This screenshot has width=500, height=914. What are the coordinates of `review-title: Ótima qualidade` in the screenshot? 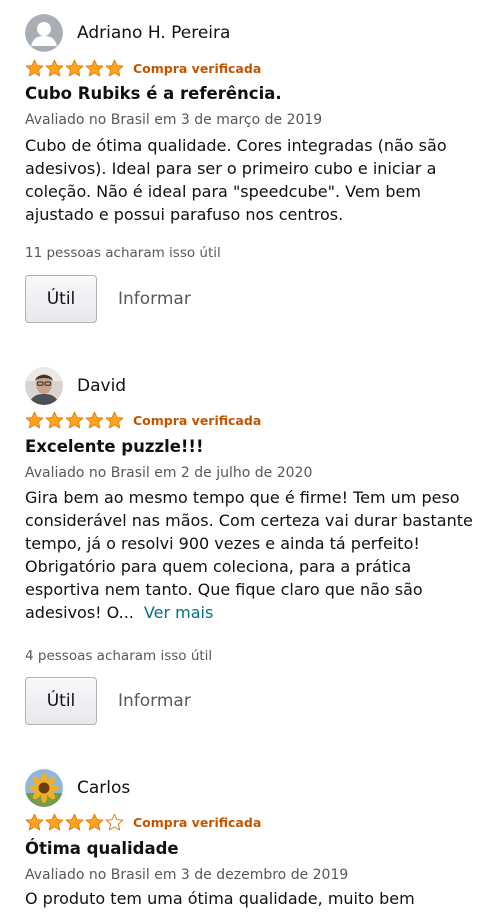 It's located at (102, 848).